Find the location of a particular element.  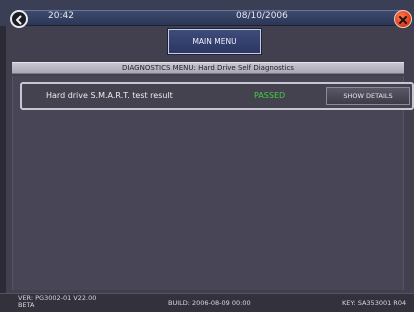

clock-date: 08/10/2006 is located at coordinates (262, 16).